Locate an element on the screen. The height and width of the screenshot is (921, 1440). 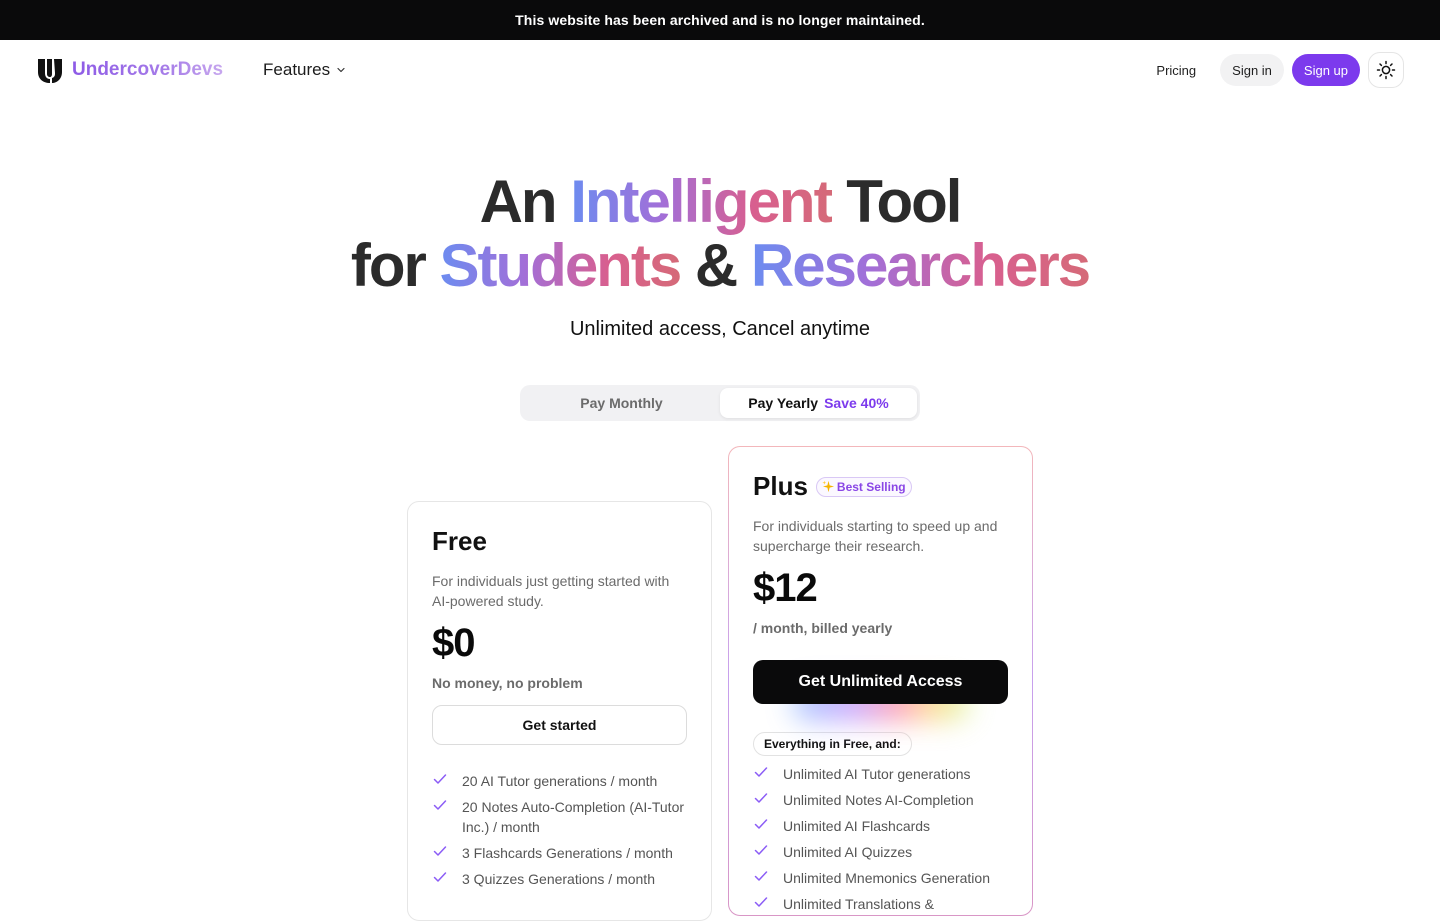
feature-text: 20 AI Tutor generations / month is located at coordinates (560, 781).